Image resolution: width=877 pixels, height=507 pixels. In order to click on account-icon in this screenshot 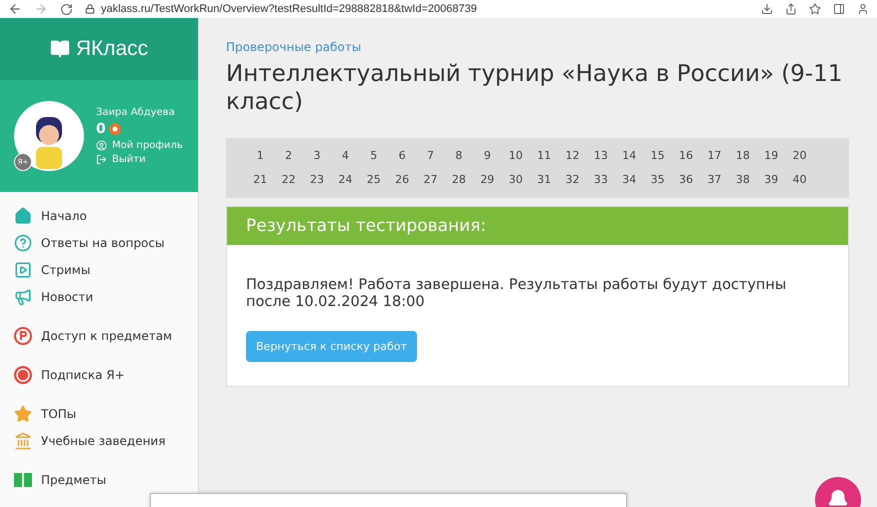, I will do `click(863, 9)`.